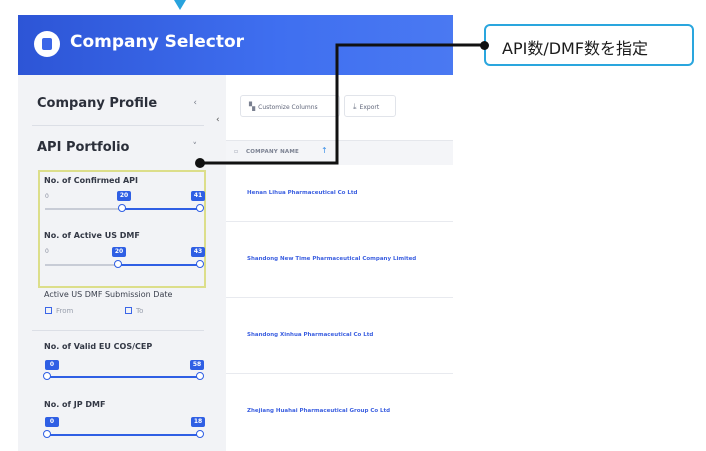 The image size is (706, 451). I want to click on date-filter-label: Active US DMF Submission Date, so click(108, 294).